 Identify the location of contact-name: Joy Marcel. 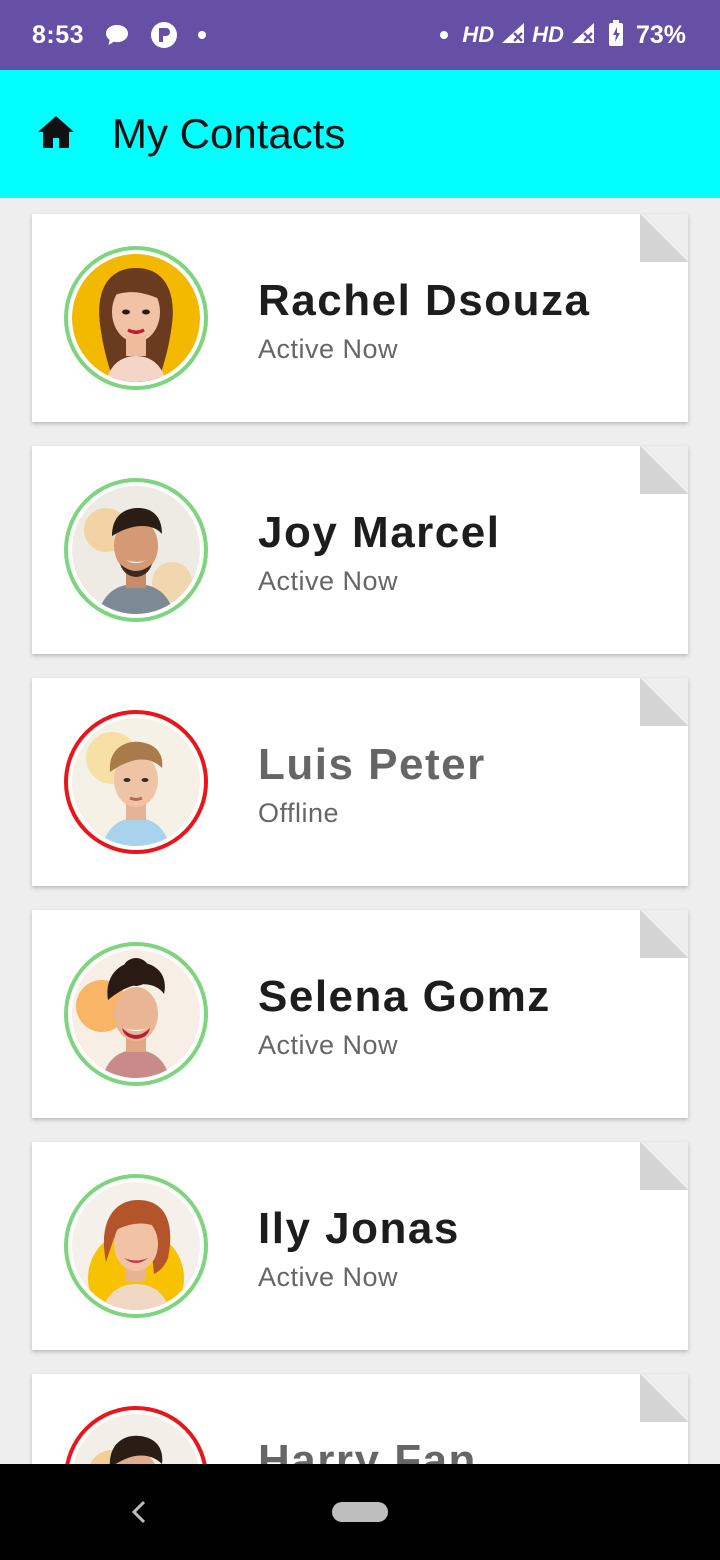
(379, 532).